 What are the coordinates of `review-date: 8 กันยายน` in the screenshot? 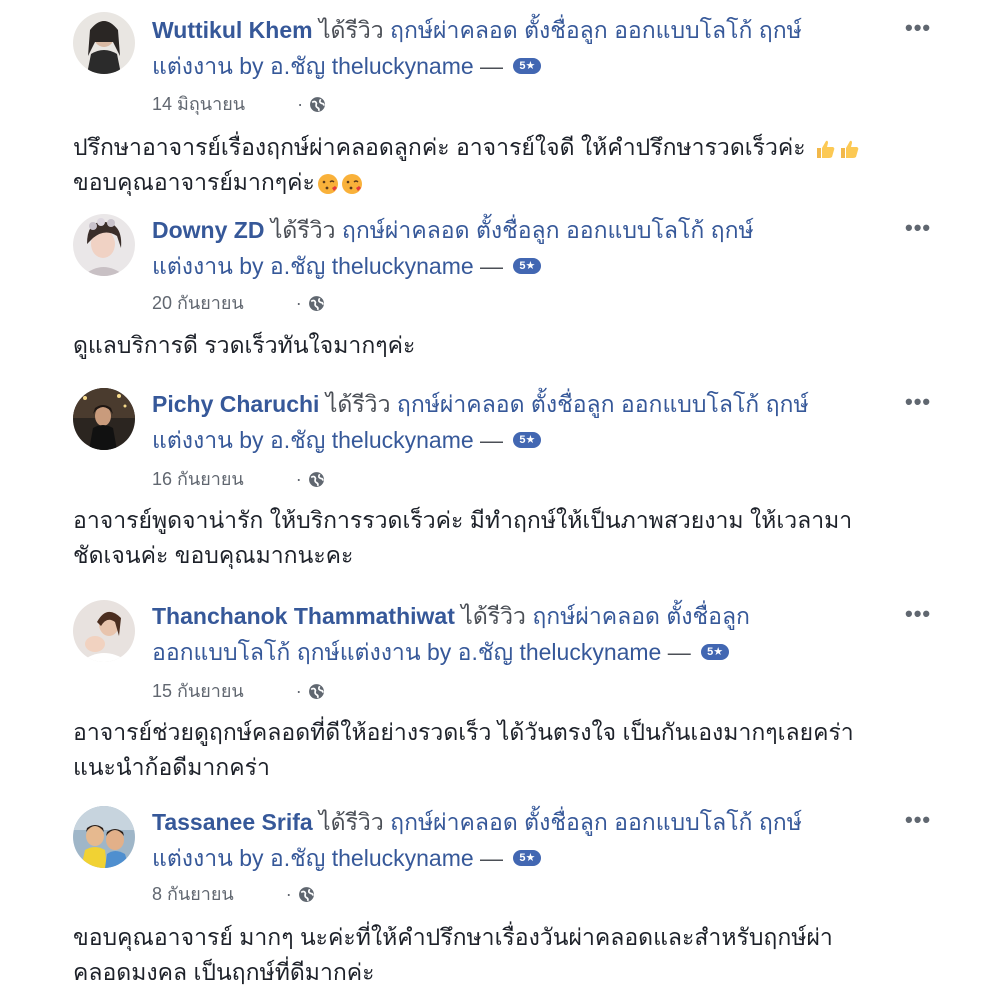 It's located at (193, 894).